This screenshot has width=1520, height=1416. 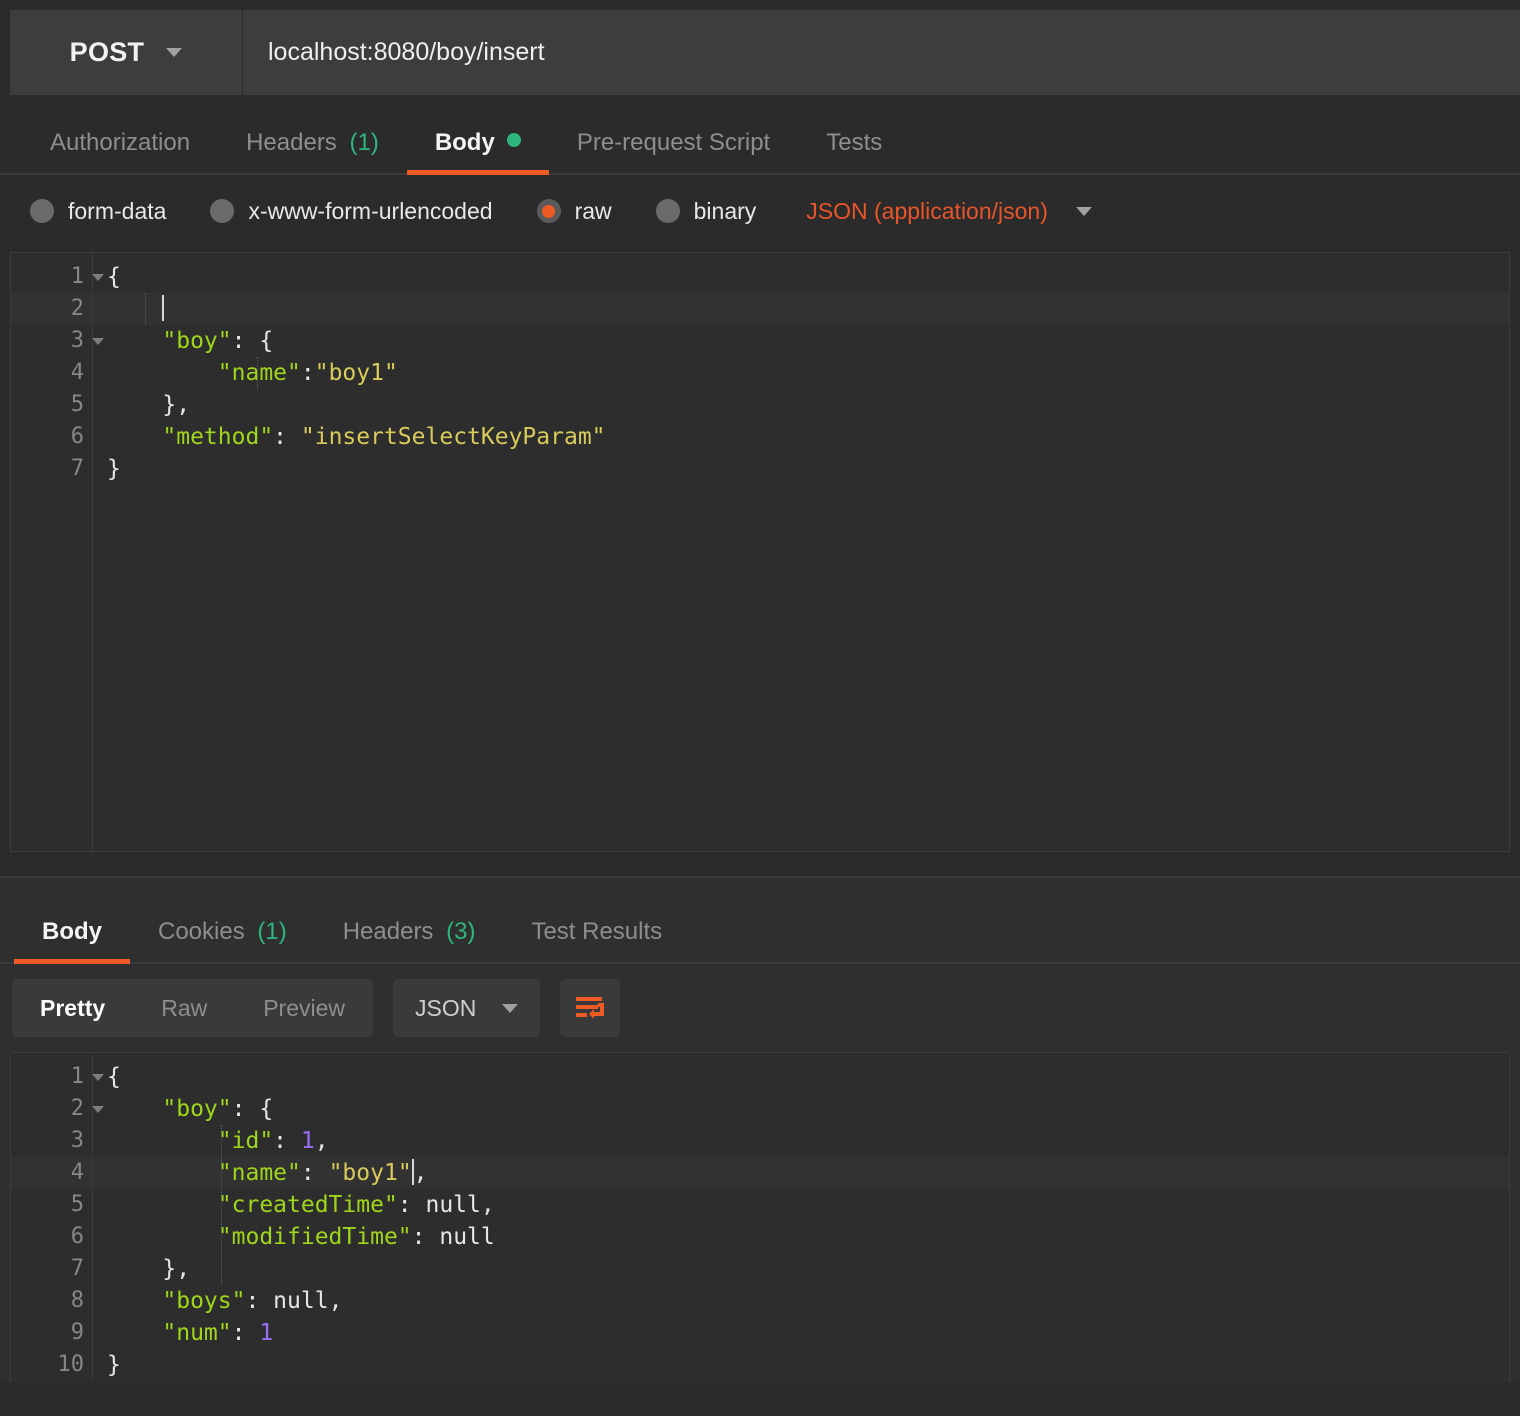 I want to click on code-line: "boys": null,, so click(x=801, y=1301).